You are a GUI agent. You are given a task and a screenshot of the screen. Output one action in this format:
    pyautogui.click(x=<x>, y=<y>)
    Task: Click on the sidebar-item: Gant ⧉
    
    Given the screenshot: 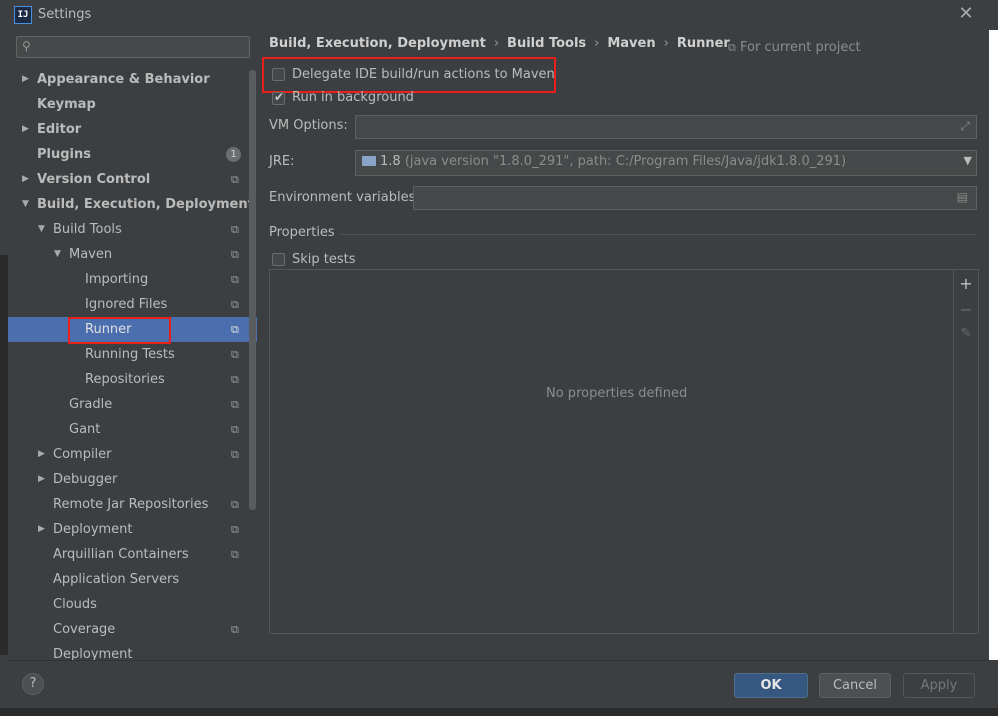 What is the action you would take?
    pyautogui.click(x=132, y=429)
    